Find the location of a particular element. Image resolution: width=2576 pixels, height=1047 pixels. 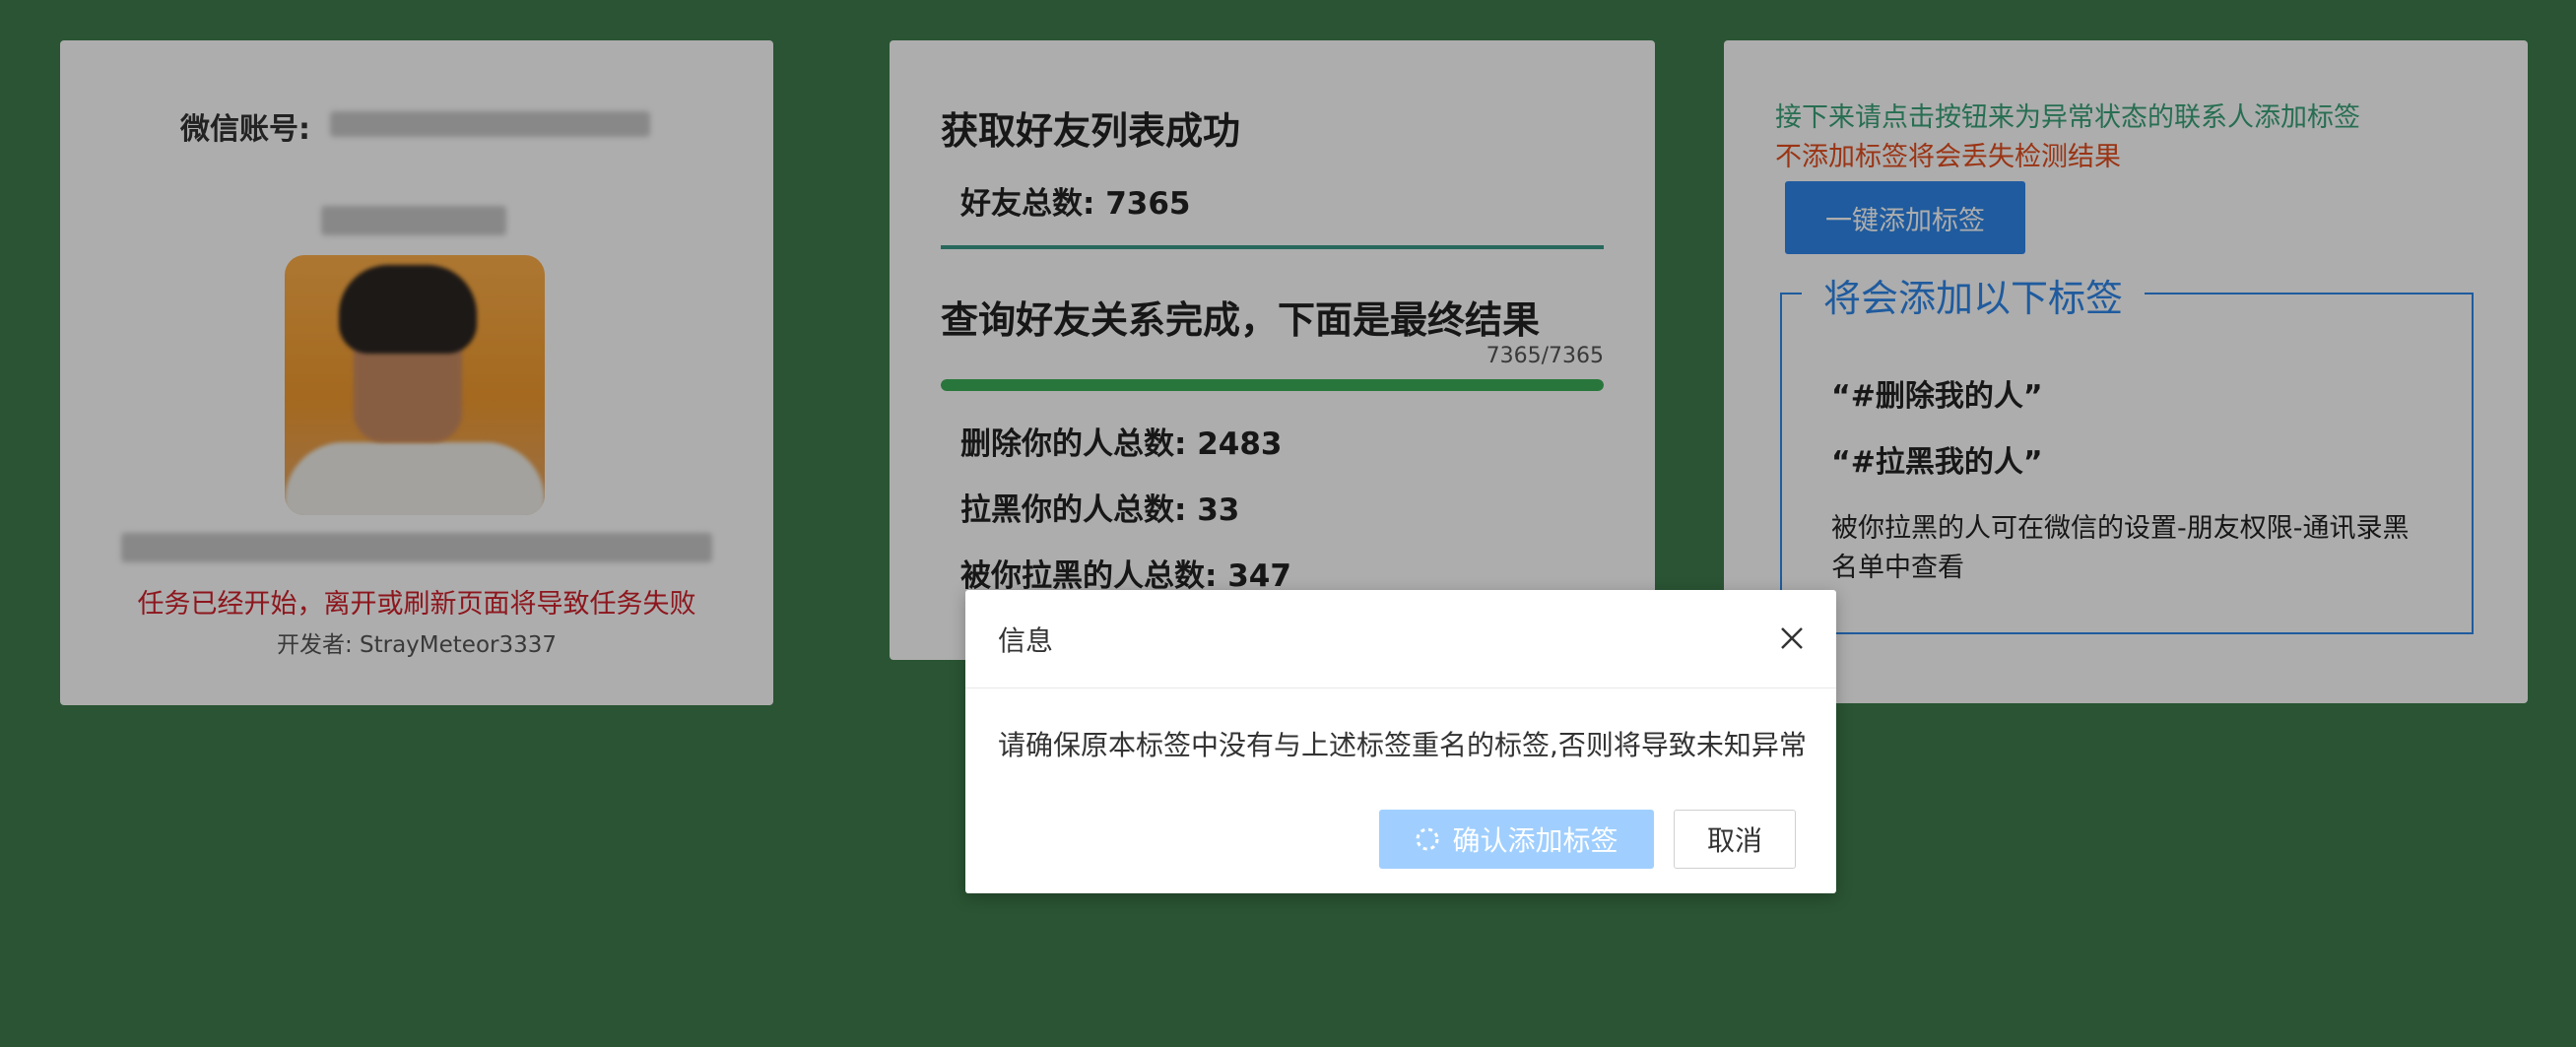

dialog-title: 信息 is located at coordinates (1026, 640).